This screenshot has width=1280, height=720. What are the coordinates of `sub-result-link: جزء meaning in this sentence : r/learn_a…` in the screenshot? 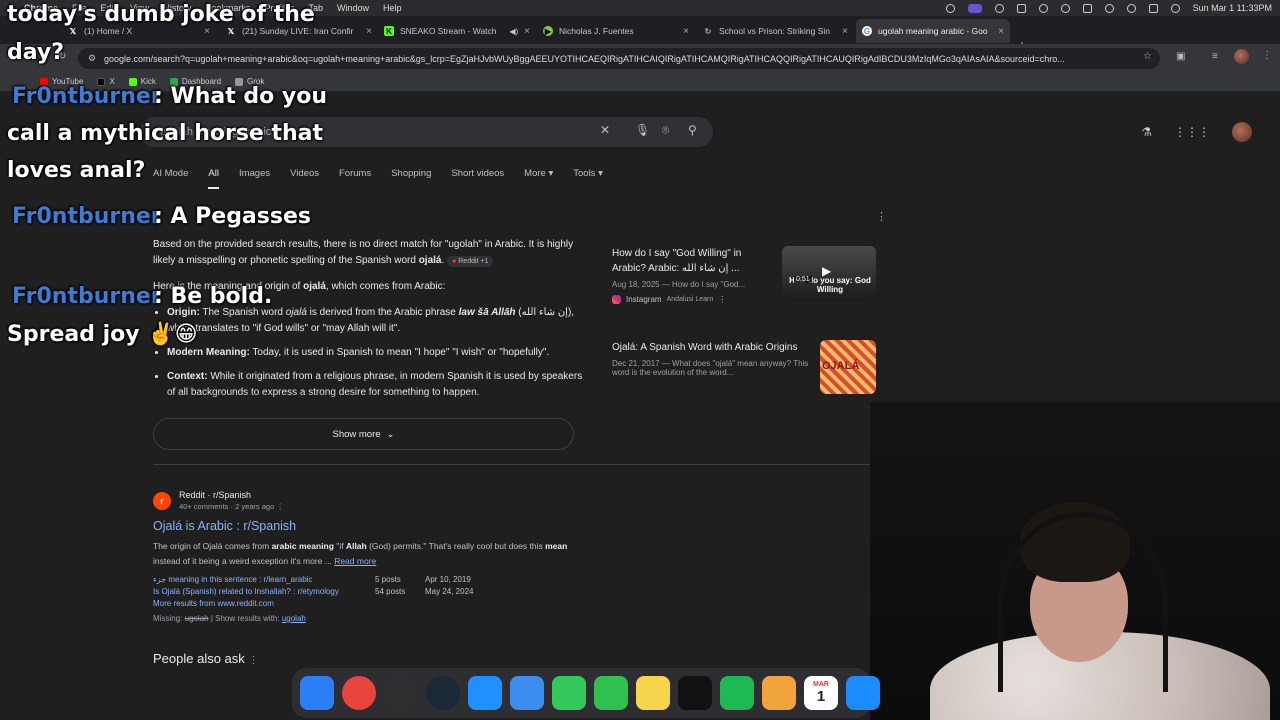 It's located at (264, 579).